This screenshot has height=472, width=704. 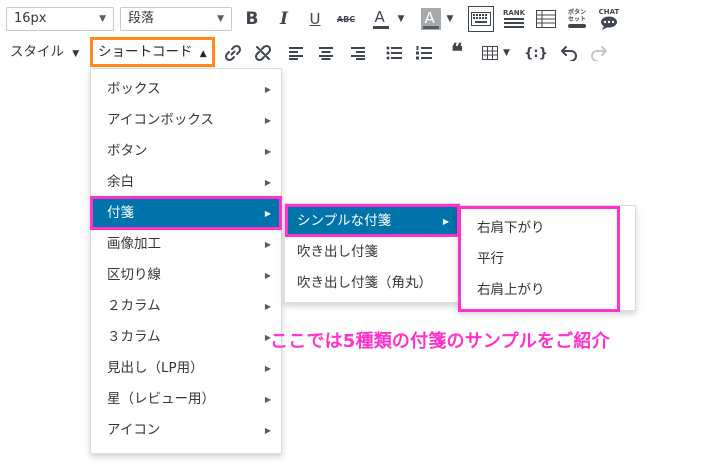 What do you see at coordinates (160, 120) in the screenshot?
I see `menu-item-label: アイコンボックス` at bounding box center [160, 120].